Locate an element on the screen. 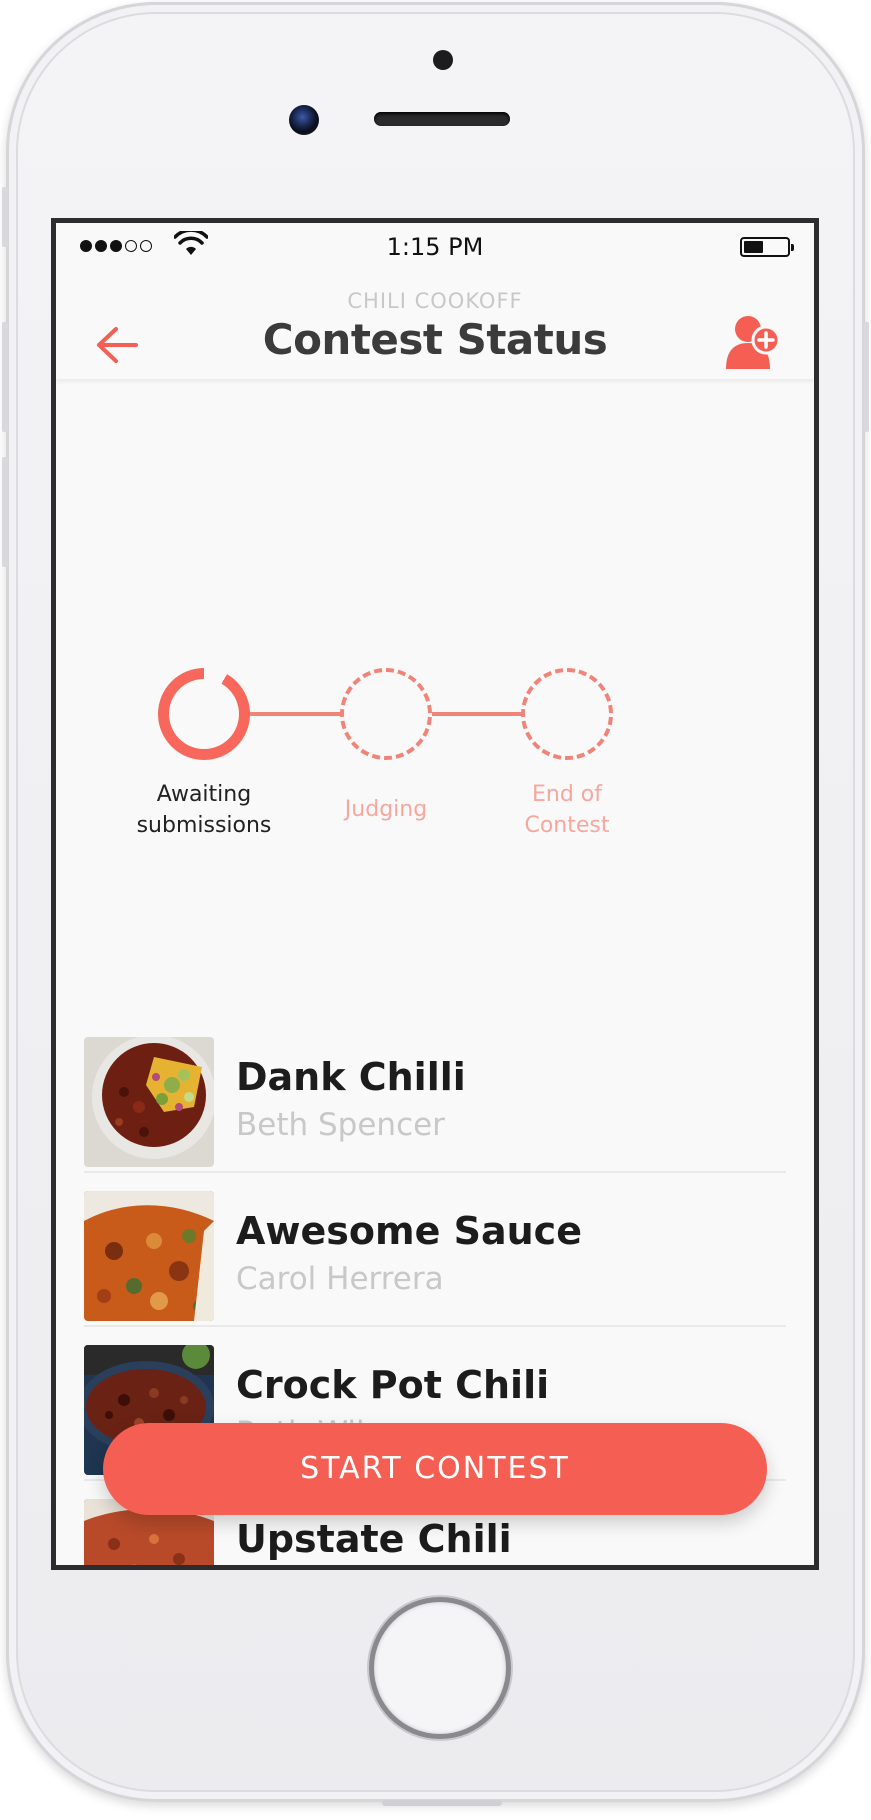 The image size is (871, 1820). page-title: Contest Status is located at coordinates (435, 339).